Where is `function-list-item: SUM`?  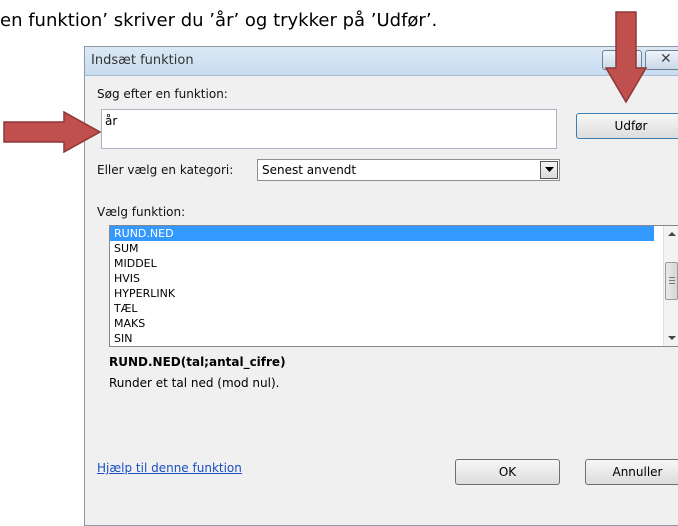
function-list-item: SUM is located at coordinates (382, 248).